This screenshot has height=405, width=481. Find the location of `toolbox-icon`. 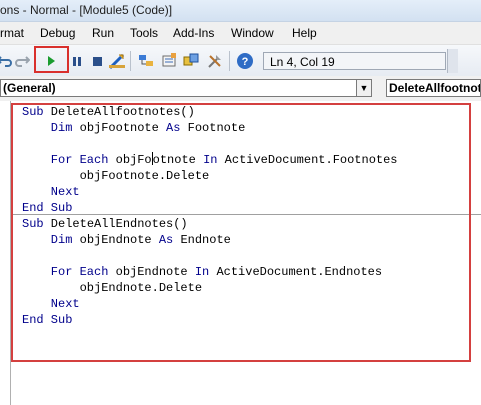

toolbox-icon is located at coordinates (215, 61).